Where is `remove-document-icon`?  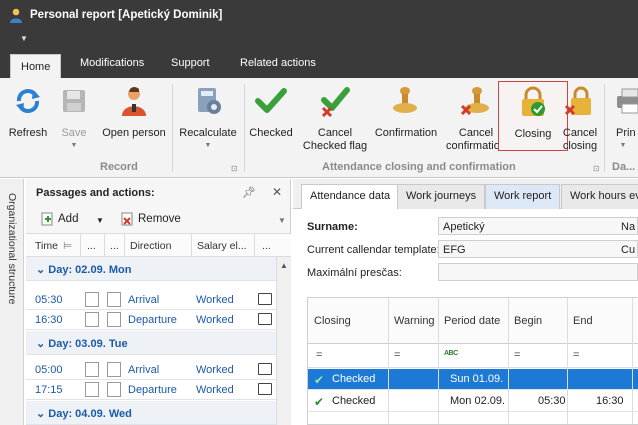
remove-document-icon is located at coordinates (127, 219).